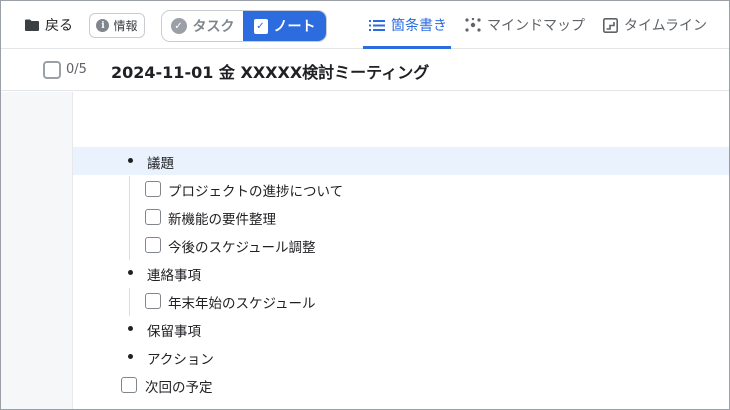 This screenshot has height=410, width=730. Describe the element at coordinates (179, 388) in the screenshot. I see `list-item-text: 次回の予定` at that location.